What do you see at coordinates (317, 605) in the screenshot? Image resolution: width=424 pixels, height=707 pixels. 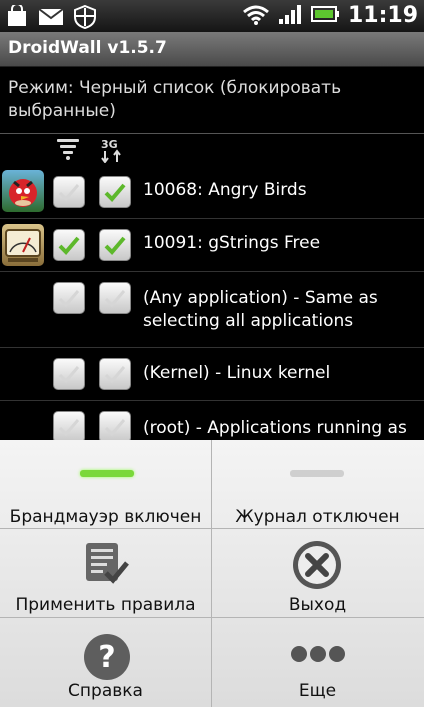 I see `exit-label: Выход` at bounding box center [317, 605].